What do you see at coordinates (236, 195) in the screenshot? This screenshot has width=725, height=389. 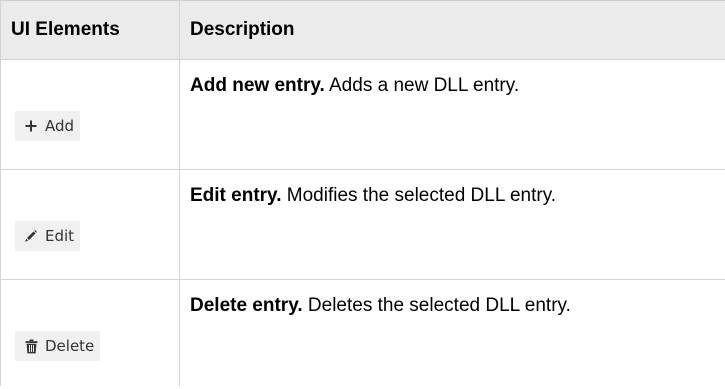 I see `description-title: Edit entry.` at bounding box center [236, 195].